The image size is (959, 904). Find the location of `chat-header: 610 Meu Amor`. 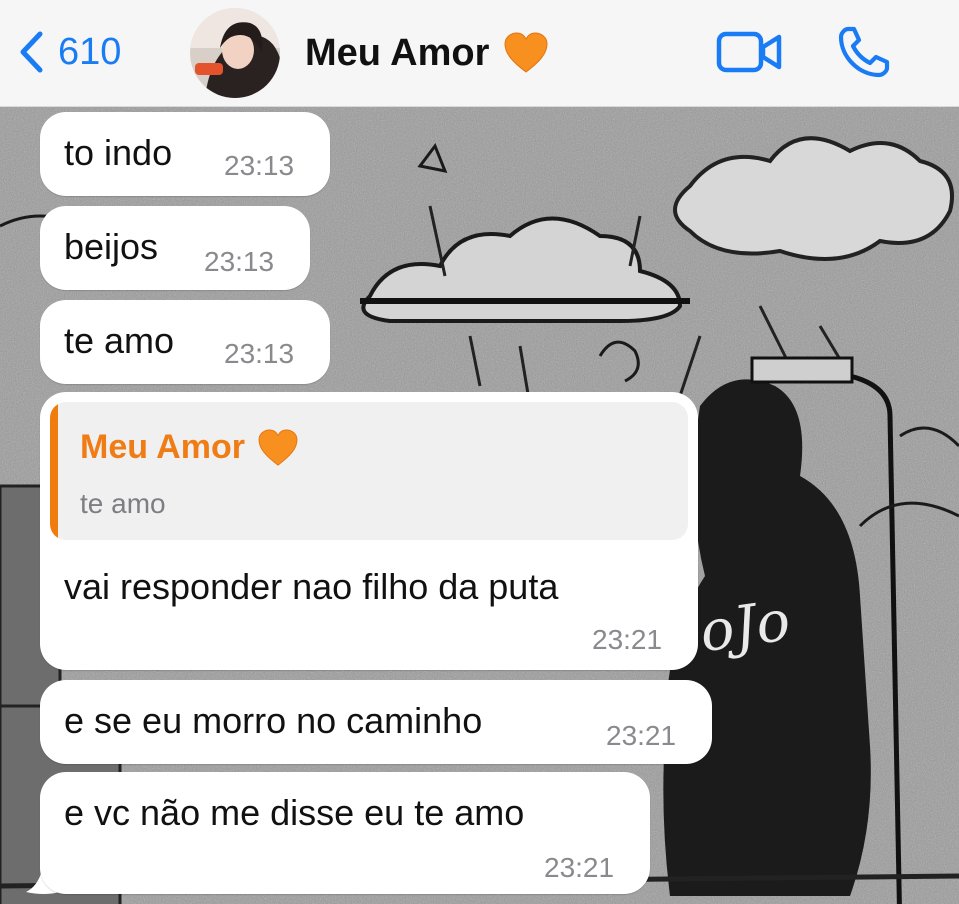

chat-header: 610 Meu Amor is located at coordinates (479, 53).